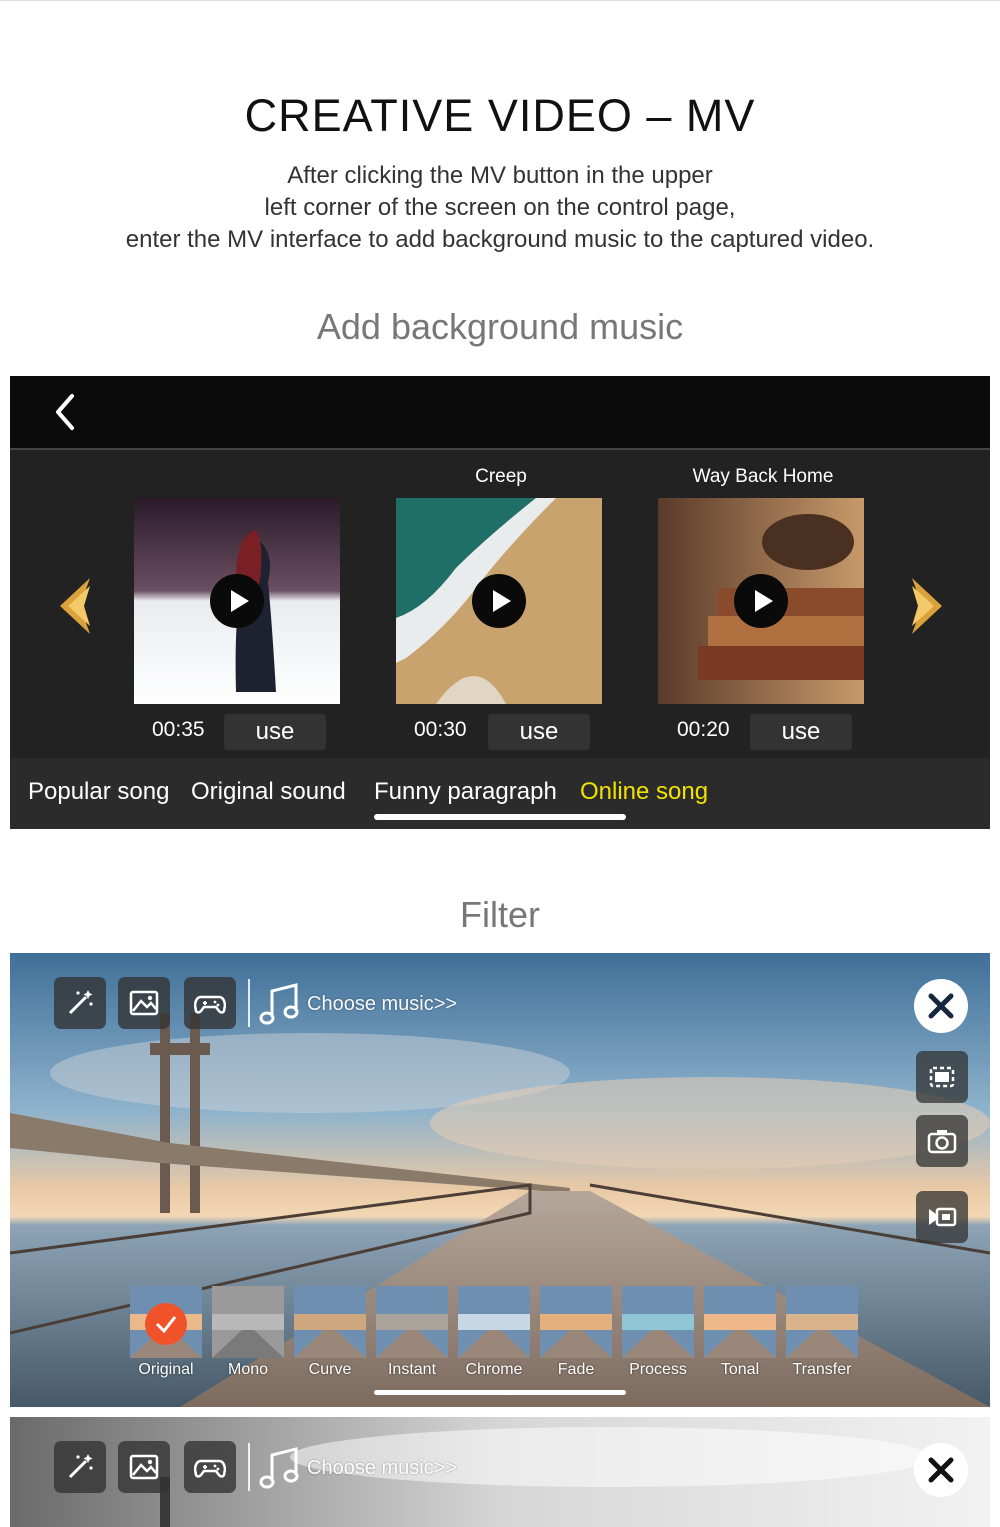  Describe the element at coordinates (942, 1141) in the screenshot. I see `camera-icon` at that location.